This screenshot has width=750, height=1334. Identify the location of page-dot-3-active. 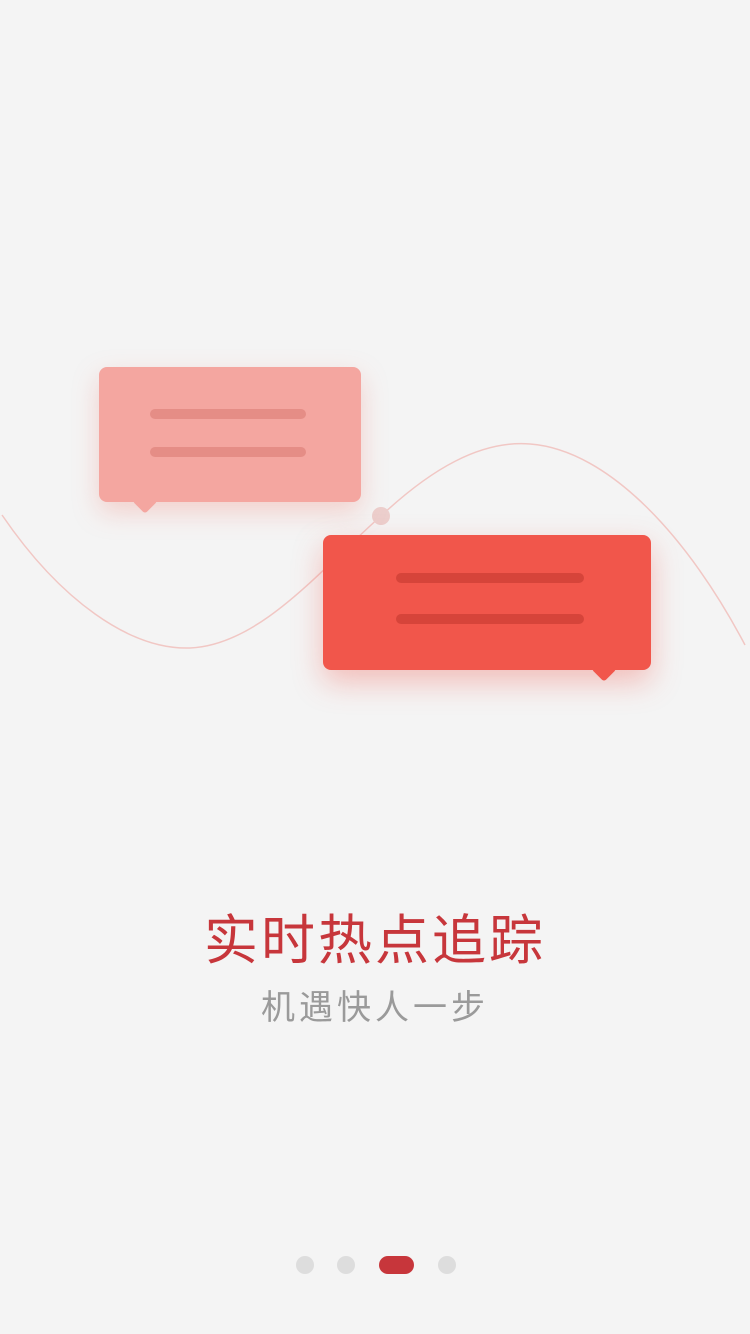
(396, 1265).